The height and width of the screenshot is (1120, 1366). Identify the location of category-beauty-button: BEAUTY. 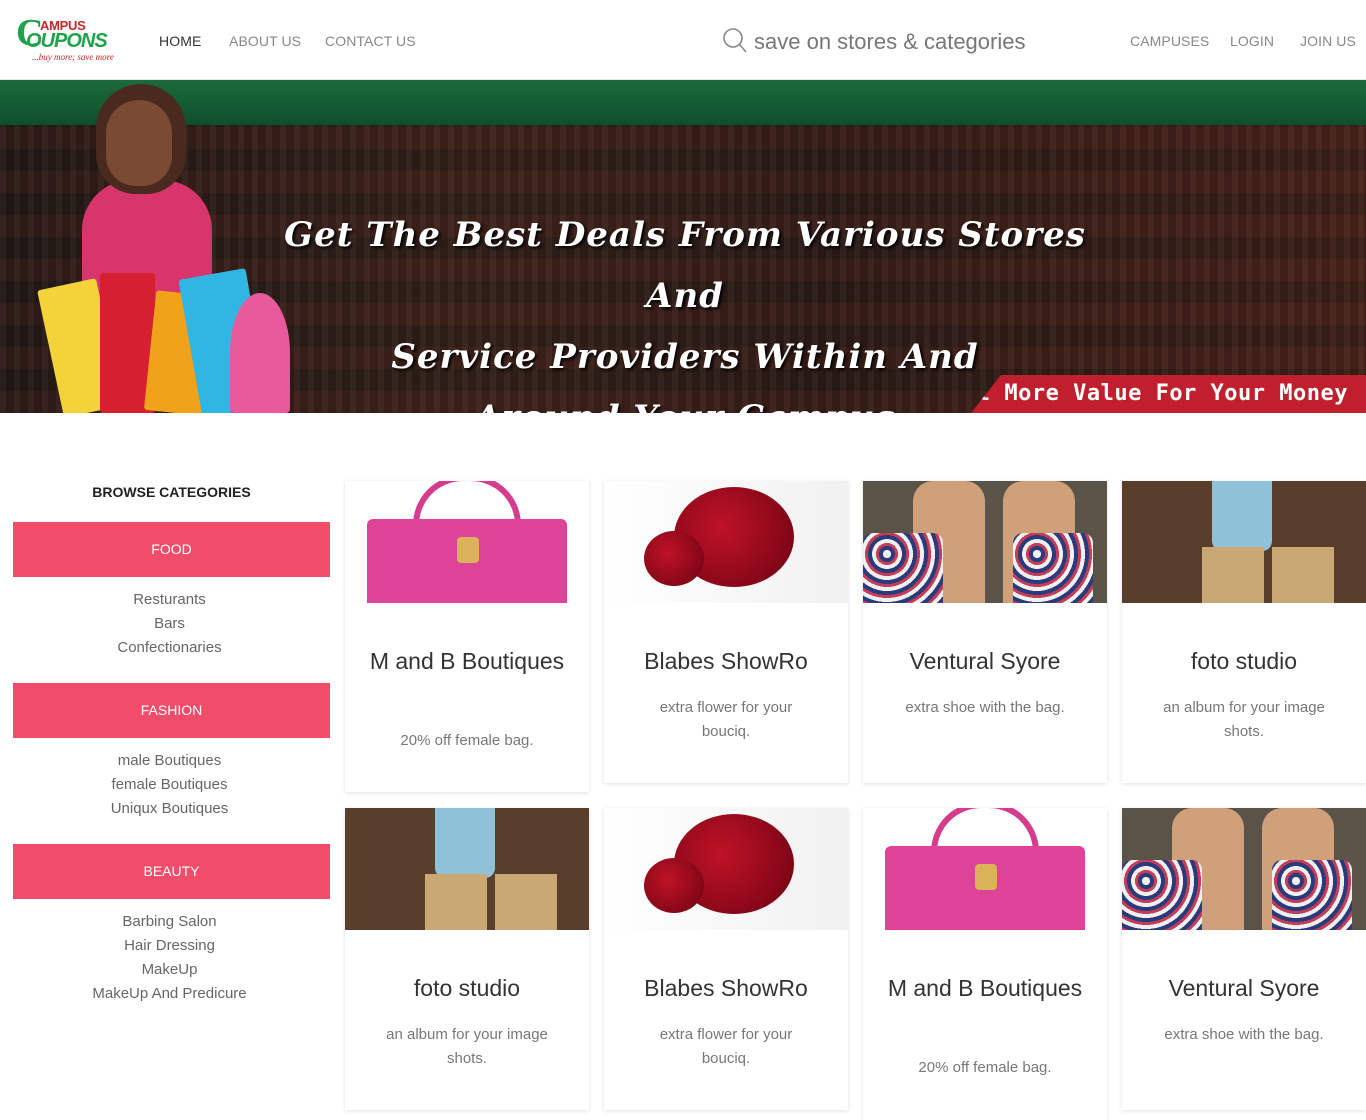
(171, 871).